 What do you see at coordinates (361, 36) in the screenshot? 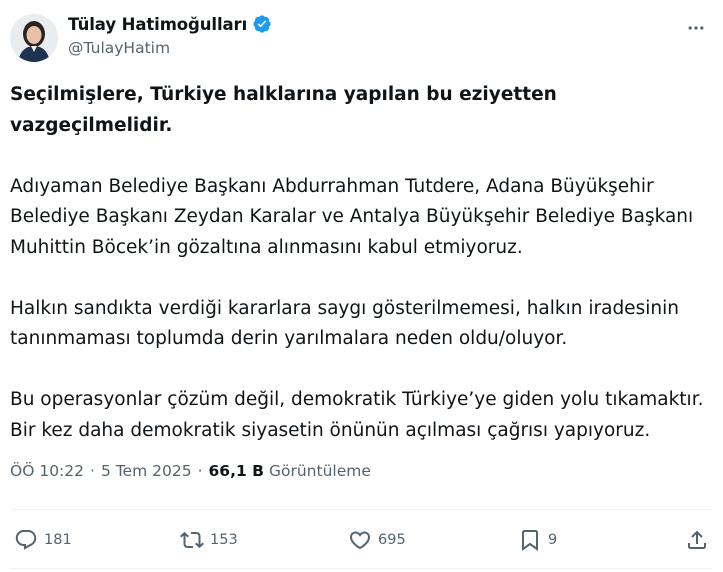
I see `tweet-header: Tülay Hatimoğulları @TulayHatim` at bounding box center [361, 36].